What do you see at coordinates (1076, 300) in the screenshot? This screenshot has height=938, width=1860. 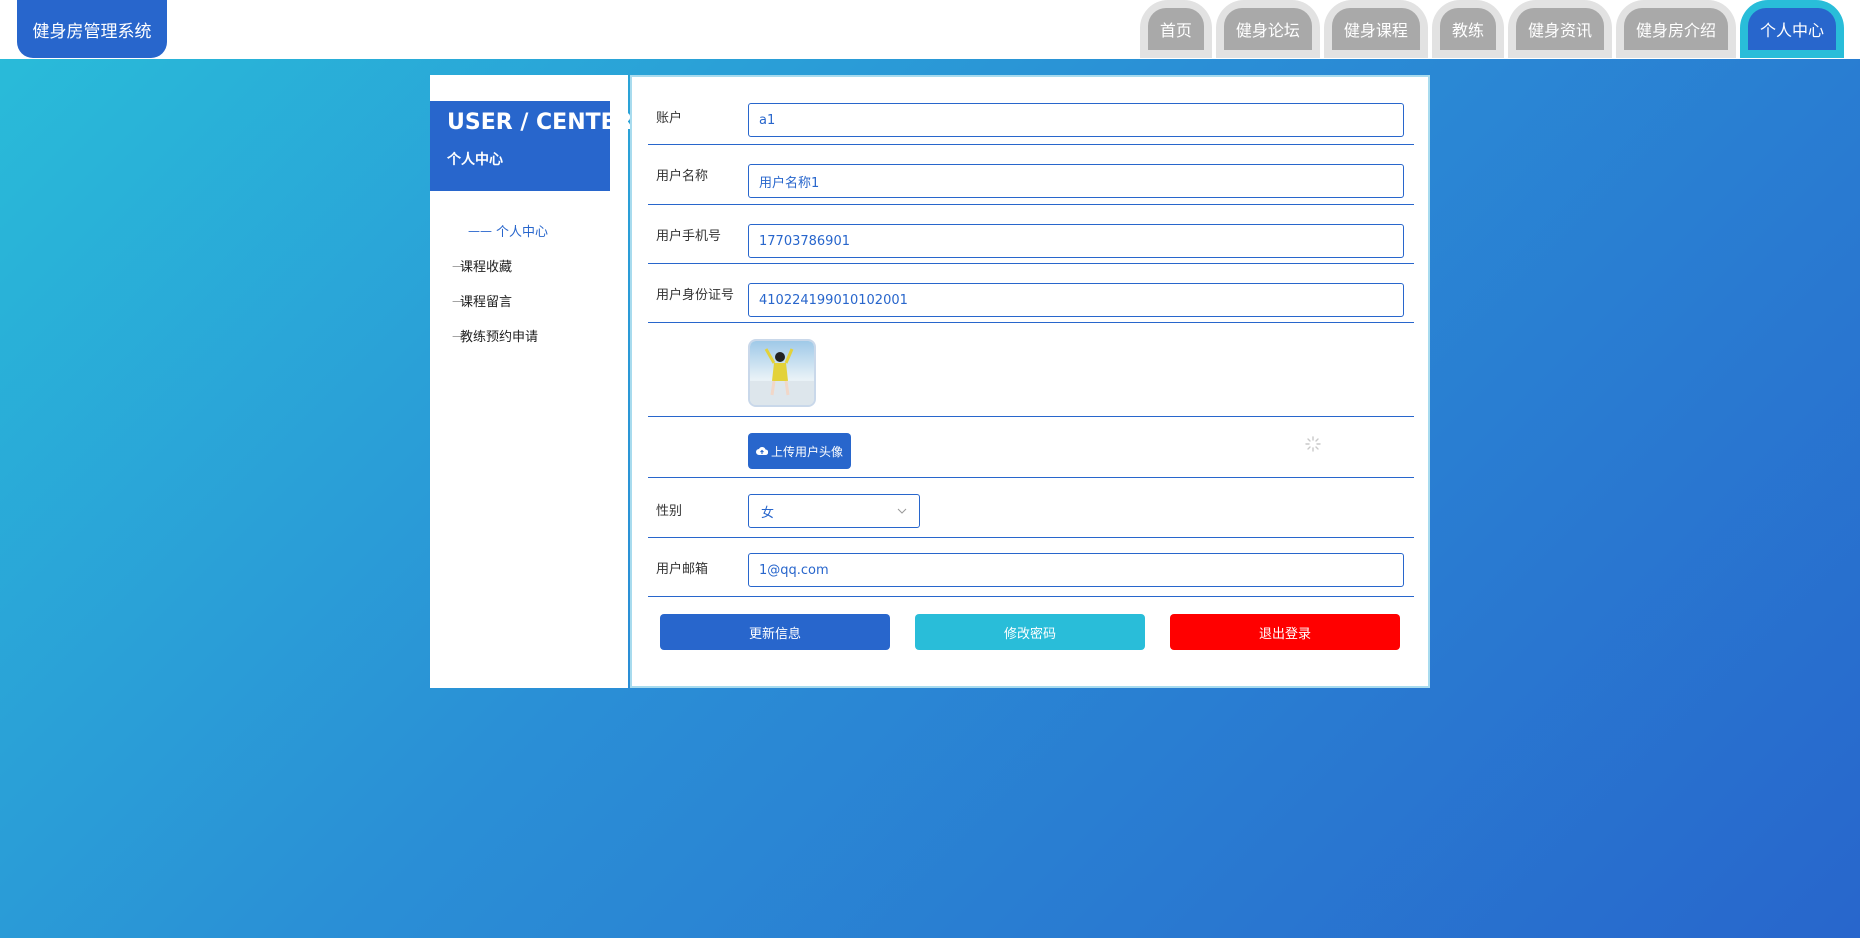 I see `idcard-input` at bounding box center [1076, 300].